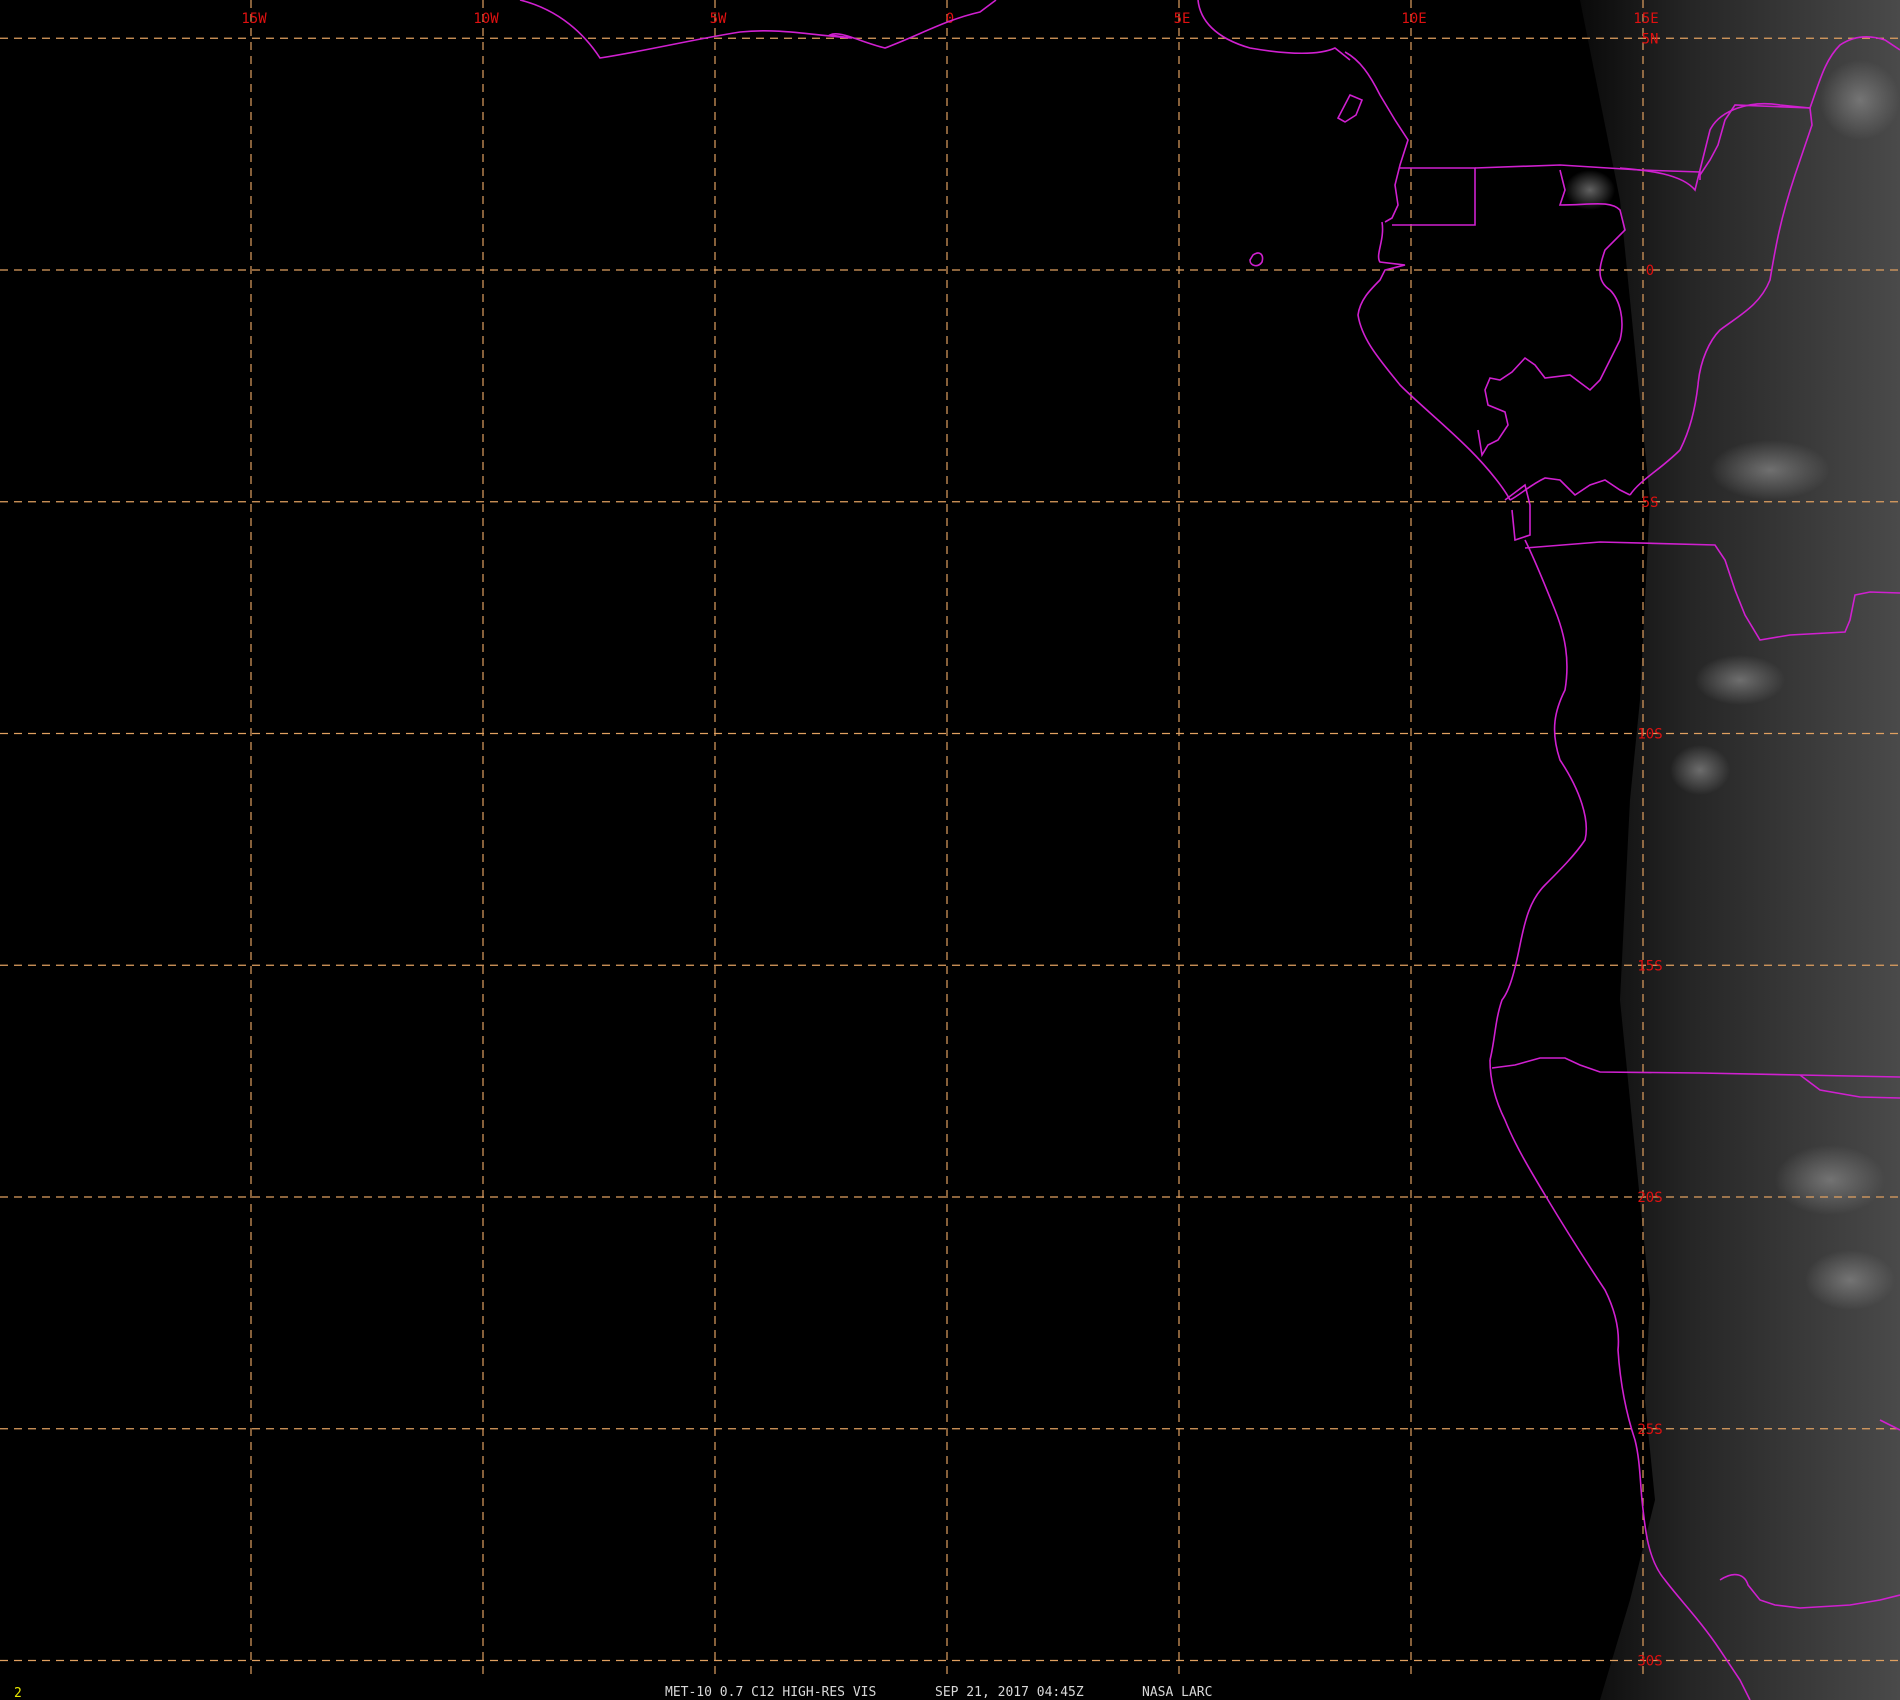  Describe the element at coordinates (1256, 259) in the screenshot. I see `principe-island` at that location.